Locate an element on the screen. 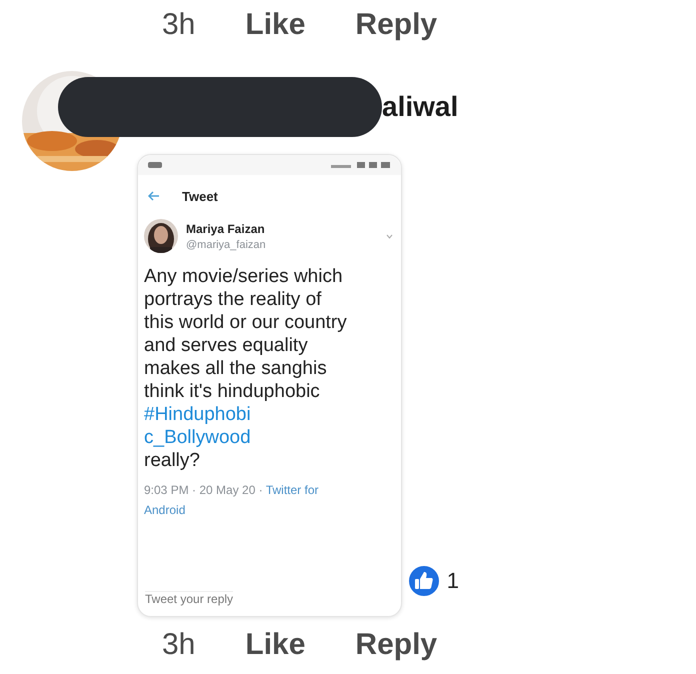 This screenshot has height=674, width=696. back-arrow-icon is located at coordinates (154, 196).